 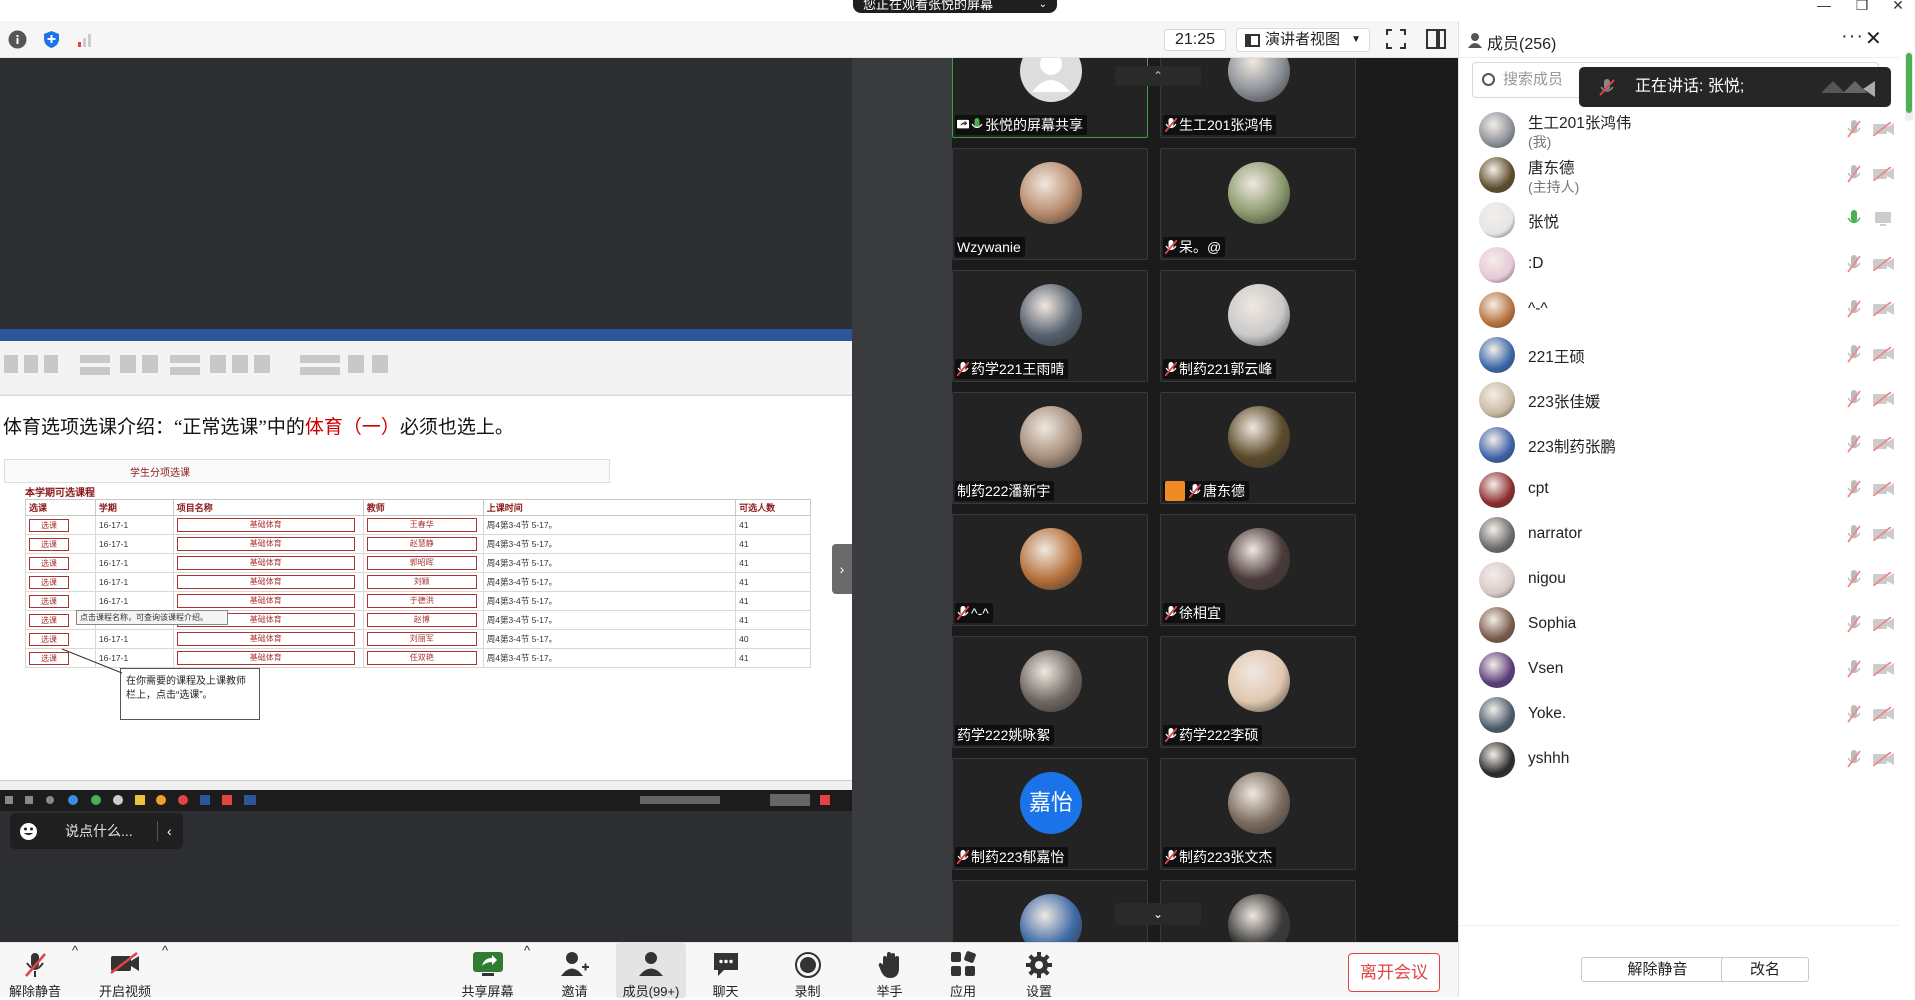 What do you see at coordinates (421, 544) in the screenshot?
I see `teacher-name-link: 赵慧静` at bounding box center [421, 544].